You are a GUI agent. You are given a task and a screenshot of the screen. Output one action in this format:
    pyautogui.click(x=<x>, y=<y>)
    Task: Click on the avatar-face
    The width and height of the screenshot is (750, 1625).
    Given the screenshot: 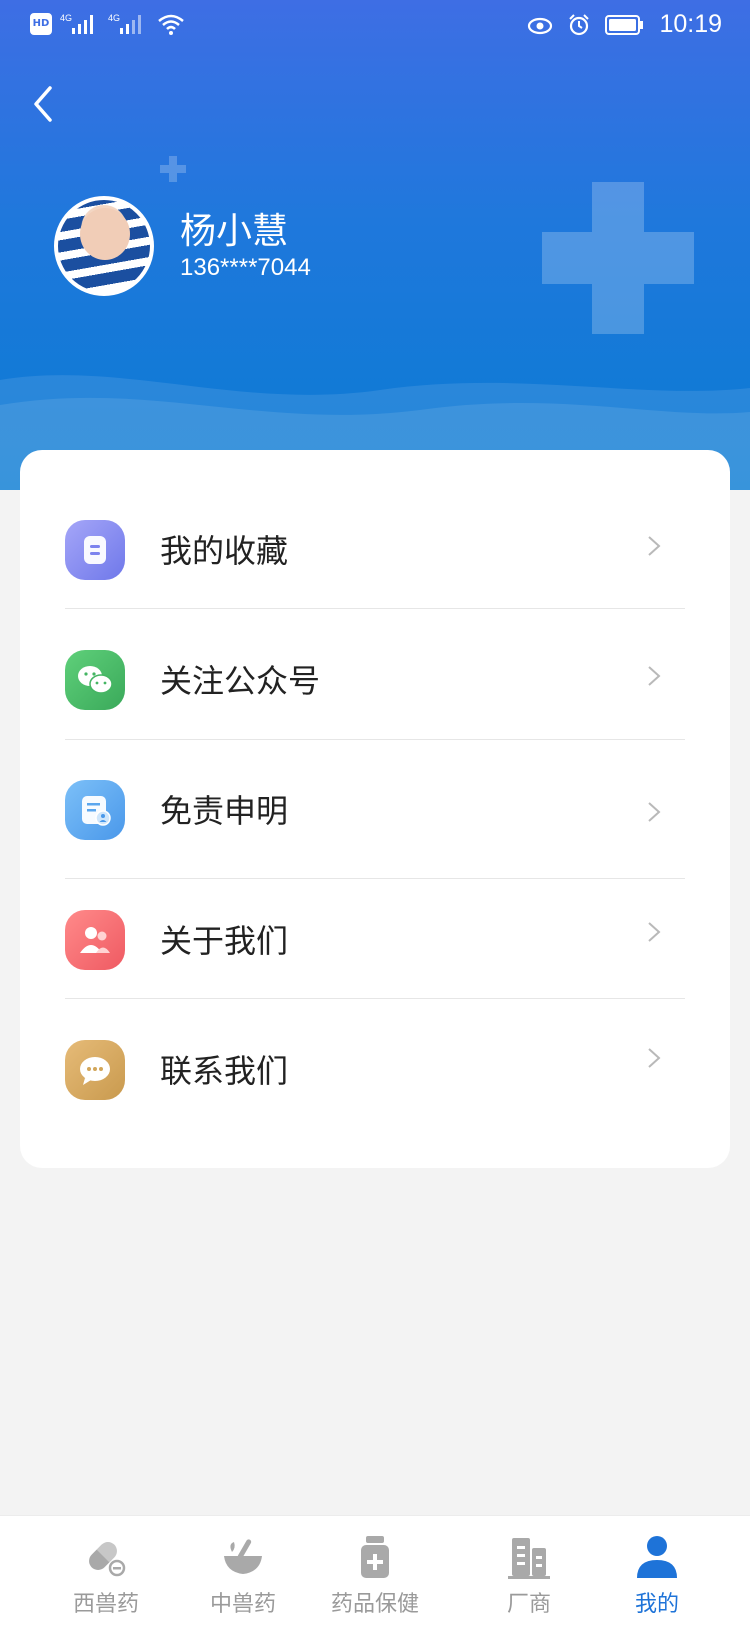 What is the action you would take?
    pyautogui.click(x=105, y=234)
    